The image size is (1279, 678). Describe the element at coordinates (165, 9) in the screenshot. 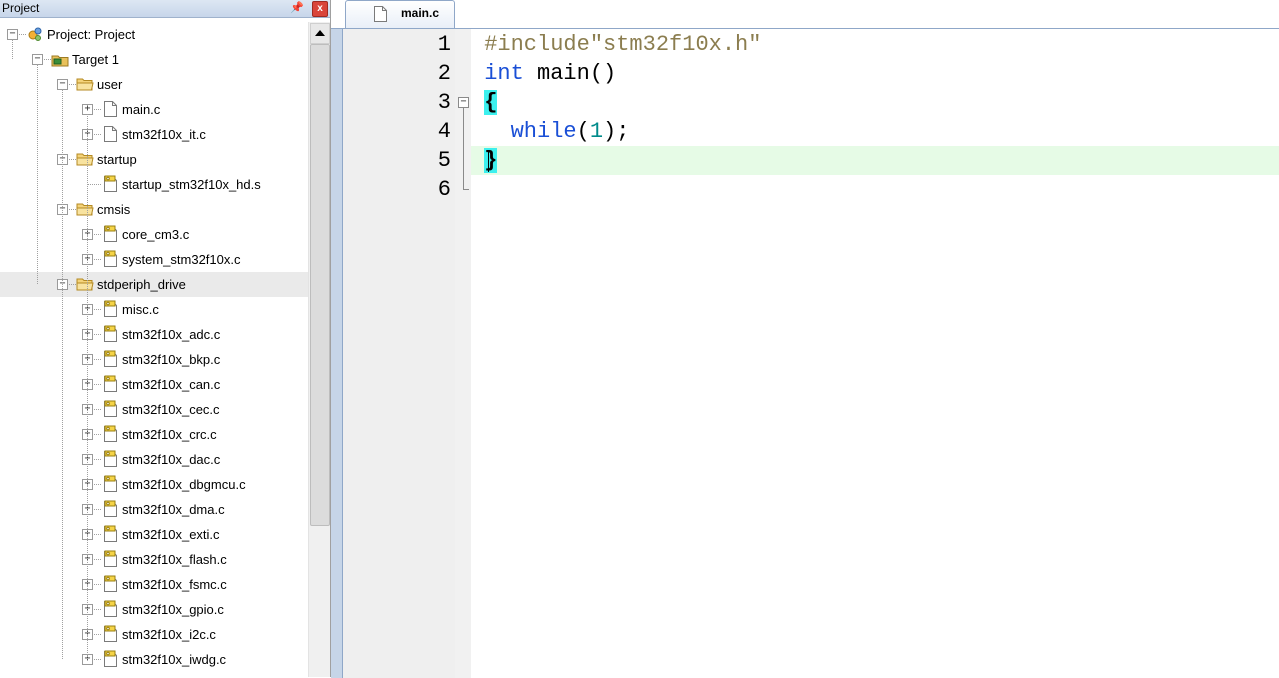

I see `project-panel-header: Project 📌 x` at that location.